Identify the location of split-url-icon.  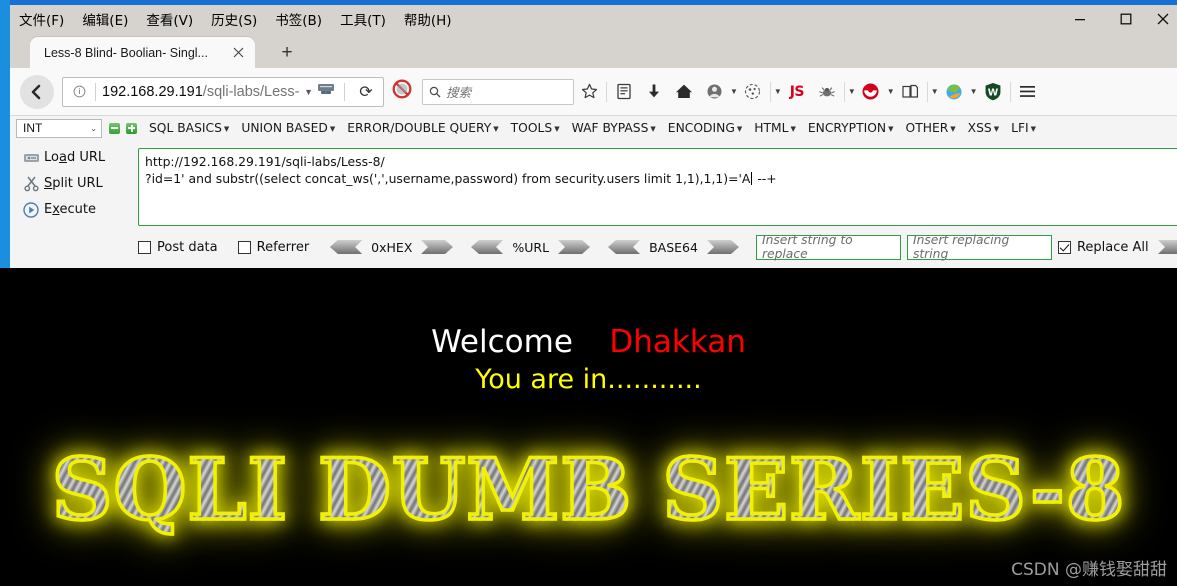
(31, 184).